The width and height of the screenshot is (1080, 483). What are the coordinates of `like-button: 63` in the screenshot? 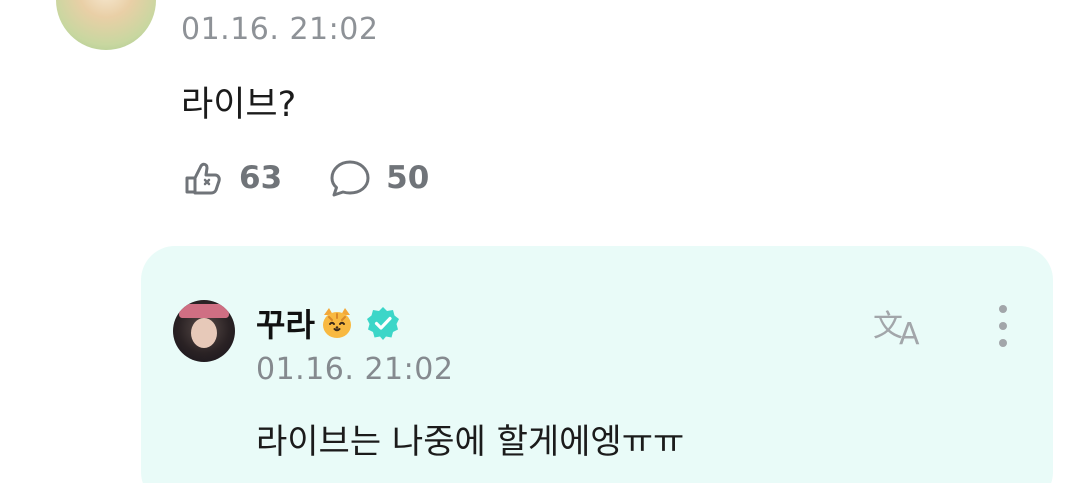 It's located at (231, 178).